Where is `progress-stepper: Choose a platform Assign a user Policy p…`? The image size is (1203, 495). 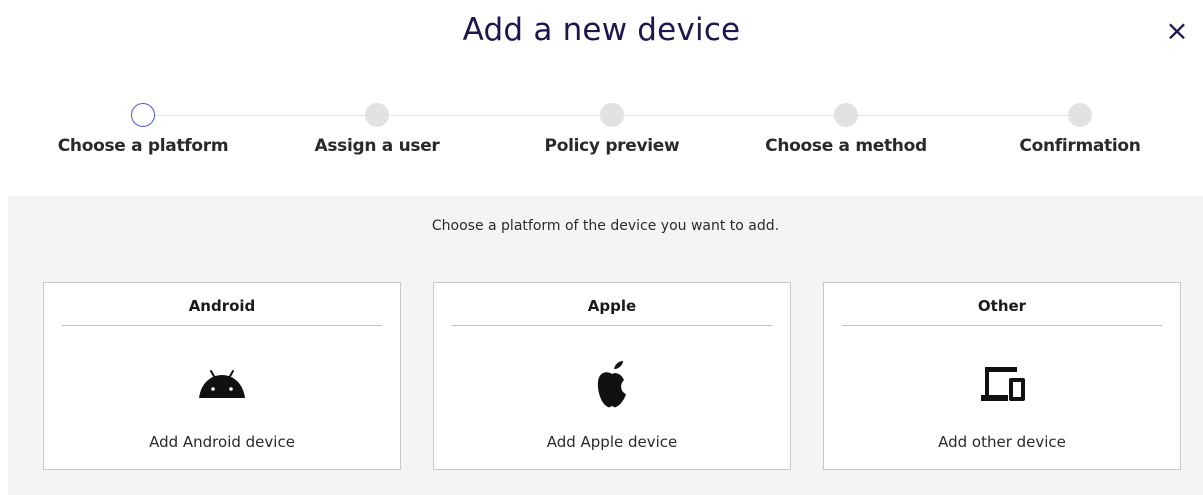 progress-stepper: Choose a platform Assign a user Policy p… is located at coordinates (601, 135).